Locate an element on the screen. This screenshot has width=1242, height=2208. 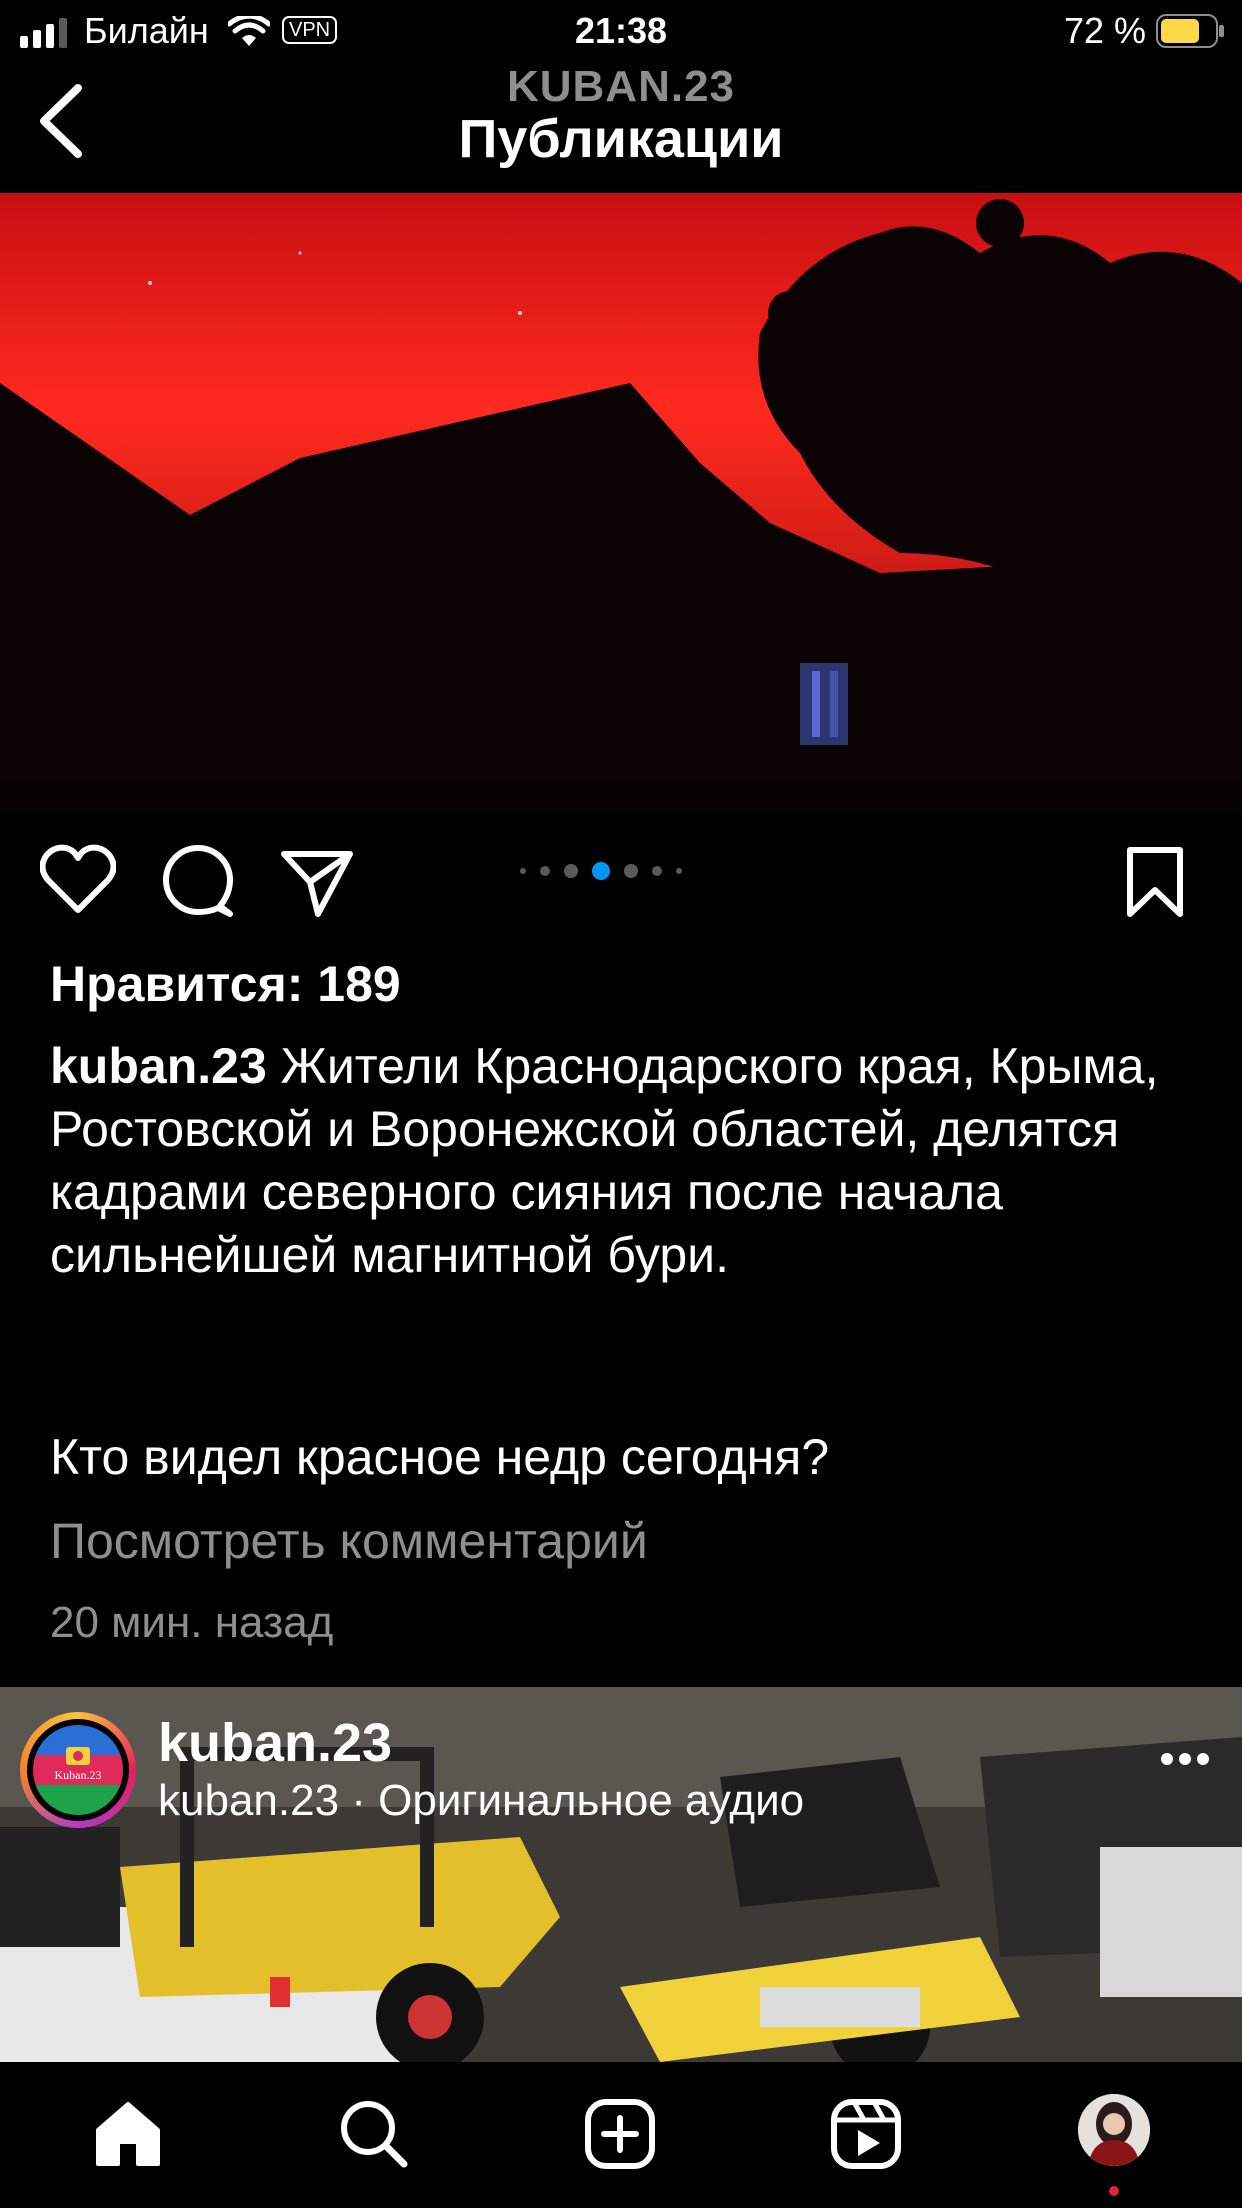
heart-icon is located at coordinates (78, 880).